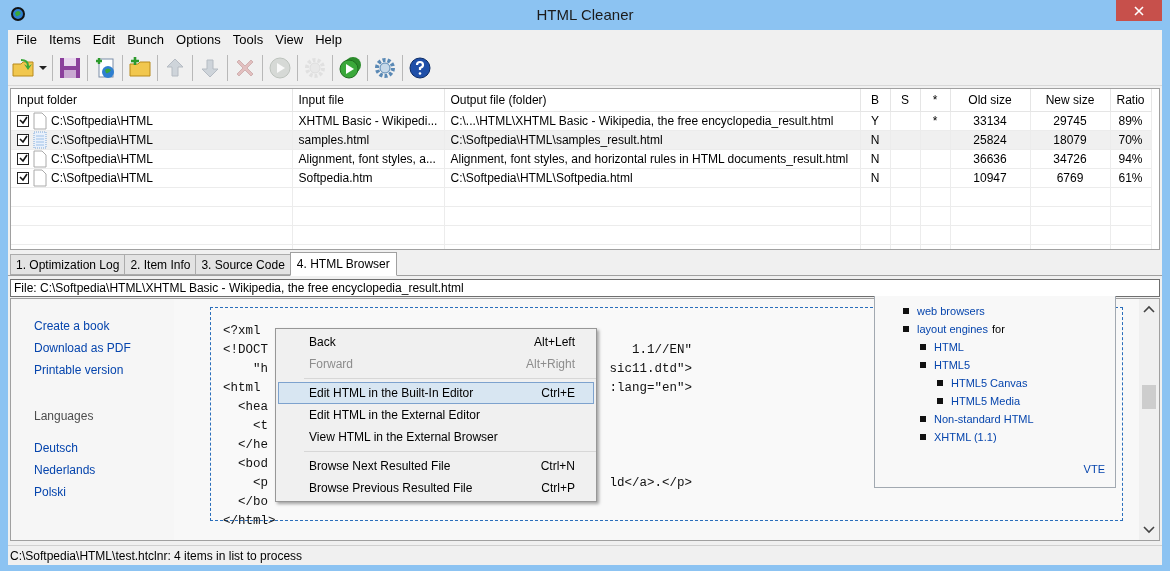  What do you see at coordinates (990, 120) in the screenshot?
I see `table-cell: 33134` at bounding box center [990, 120].